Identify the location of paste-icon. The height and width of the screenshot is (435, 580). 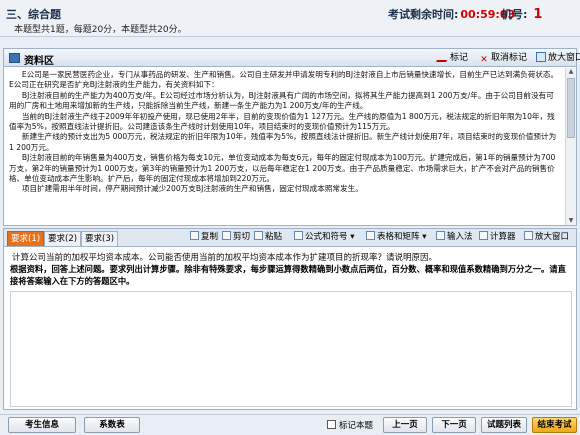
(258, 235).